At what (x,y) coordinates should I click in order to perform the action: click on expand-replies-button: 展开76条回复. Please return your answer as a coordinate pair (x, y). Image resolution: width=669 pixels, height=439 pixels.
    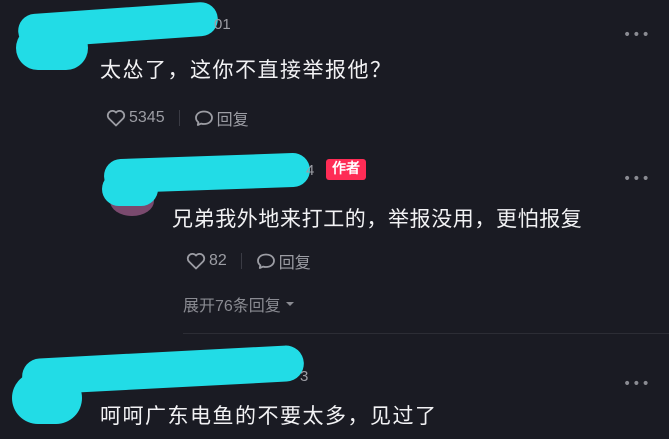
    Looking at the image, I should click on (239, 304).